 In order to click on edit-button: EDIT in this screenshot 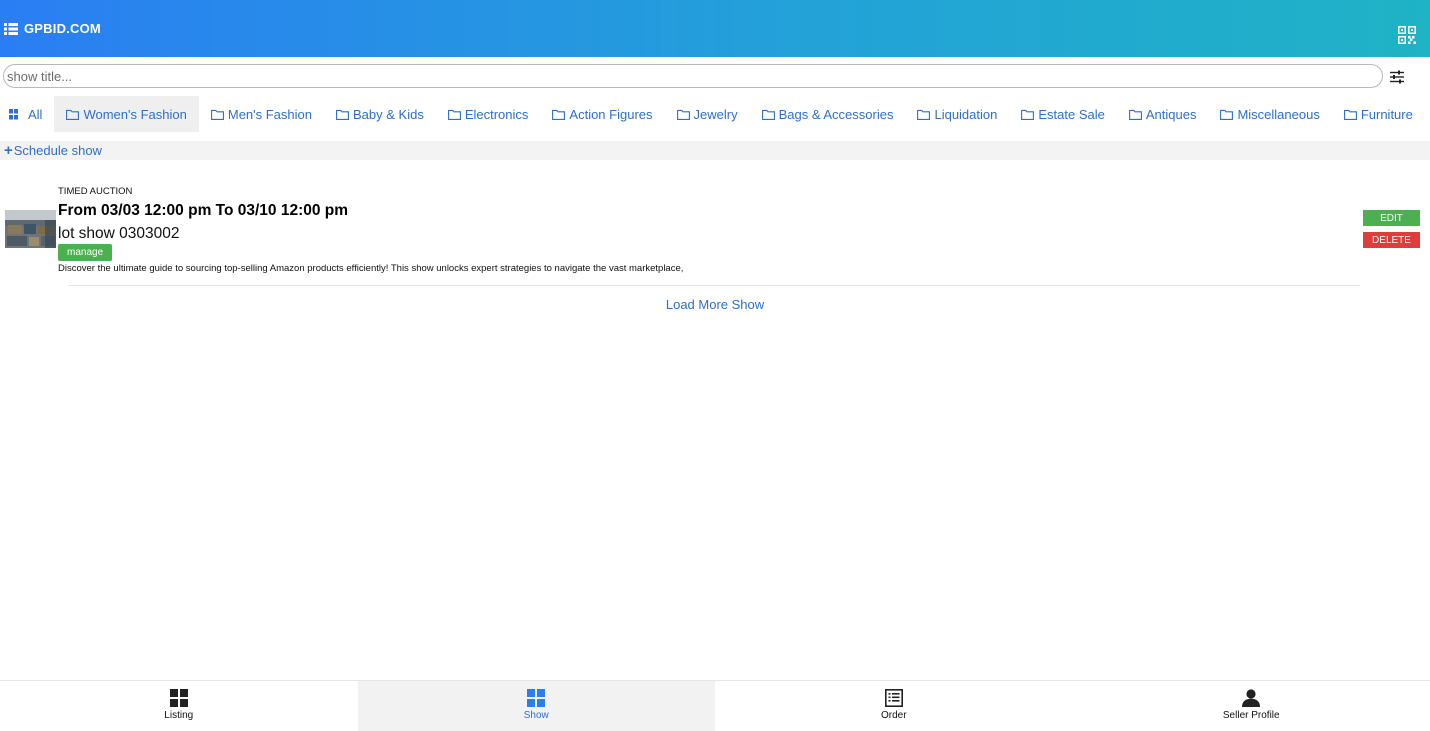, I will do `click(1391, 218)`.